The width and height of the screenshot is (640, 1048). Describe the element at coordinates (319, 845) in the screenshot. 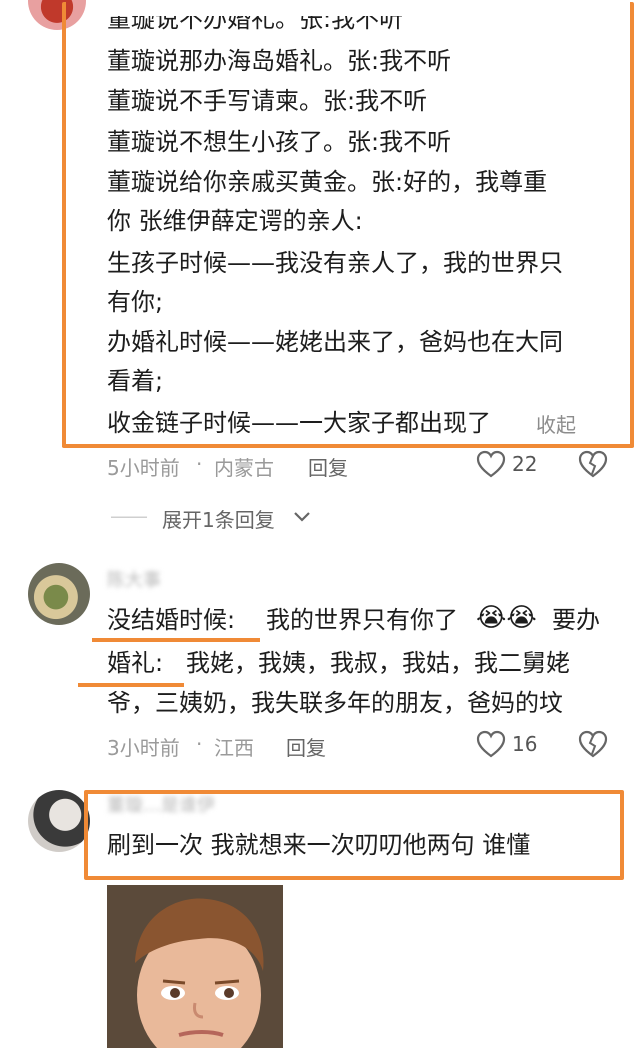

I see `comment3-text: 刷到一次 我就想来一次叨叨他两句 谁懂` at that location.